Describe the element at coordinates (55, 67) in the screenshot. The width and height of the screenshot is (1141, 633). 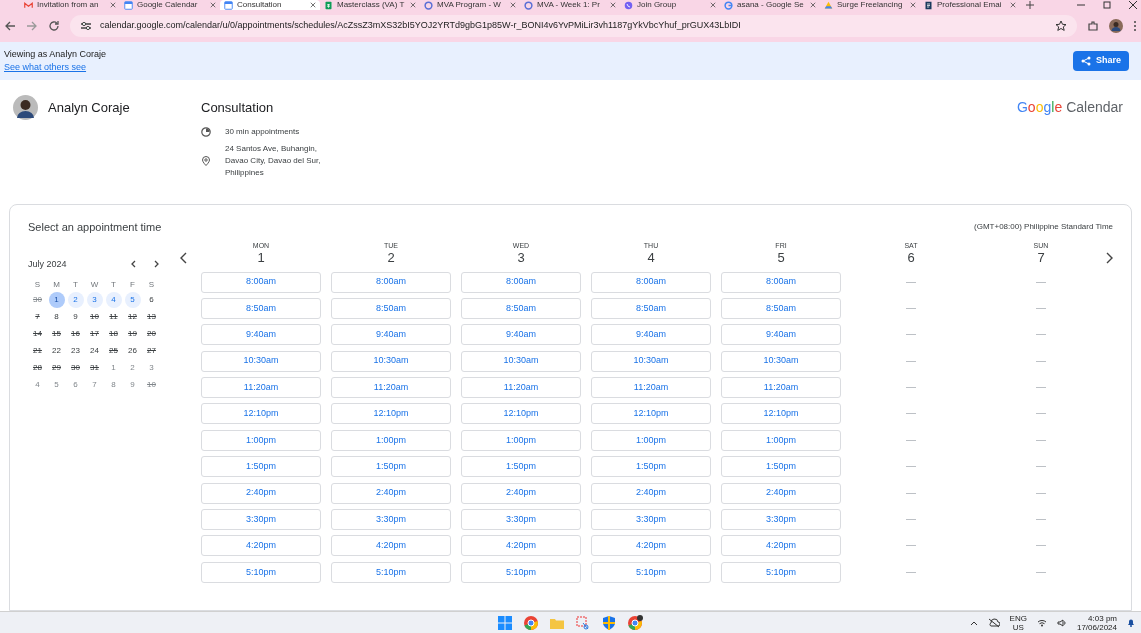
I see `see-others-link: See what others see` at that location.